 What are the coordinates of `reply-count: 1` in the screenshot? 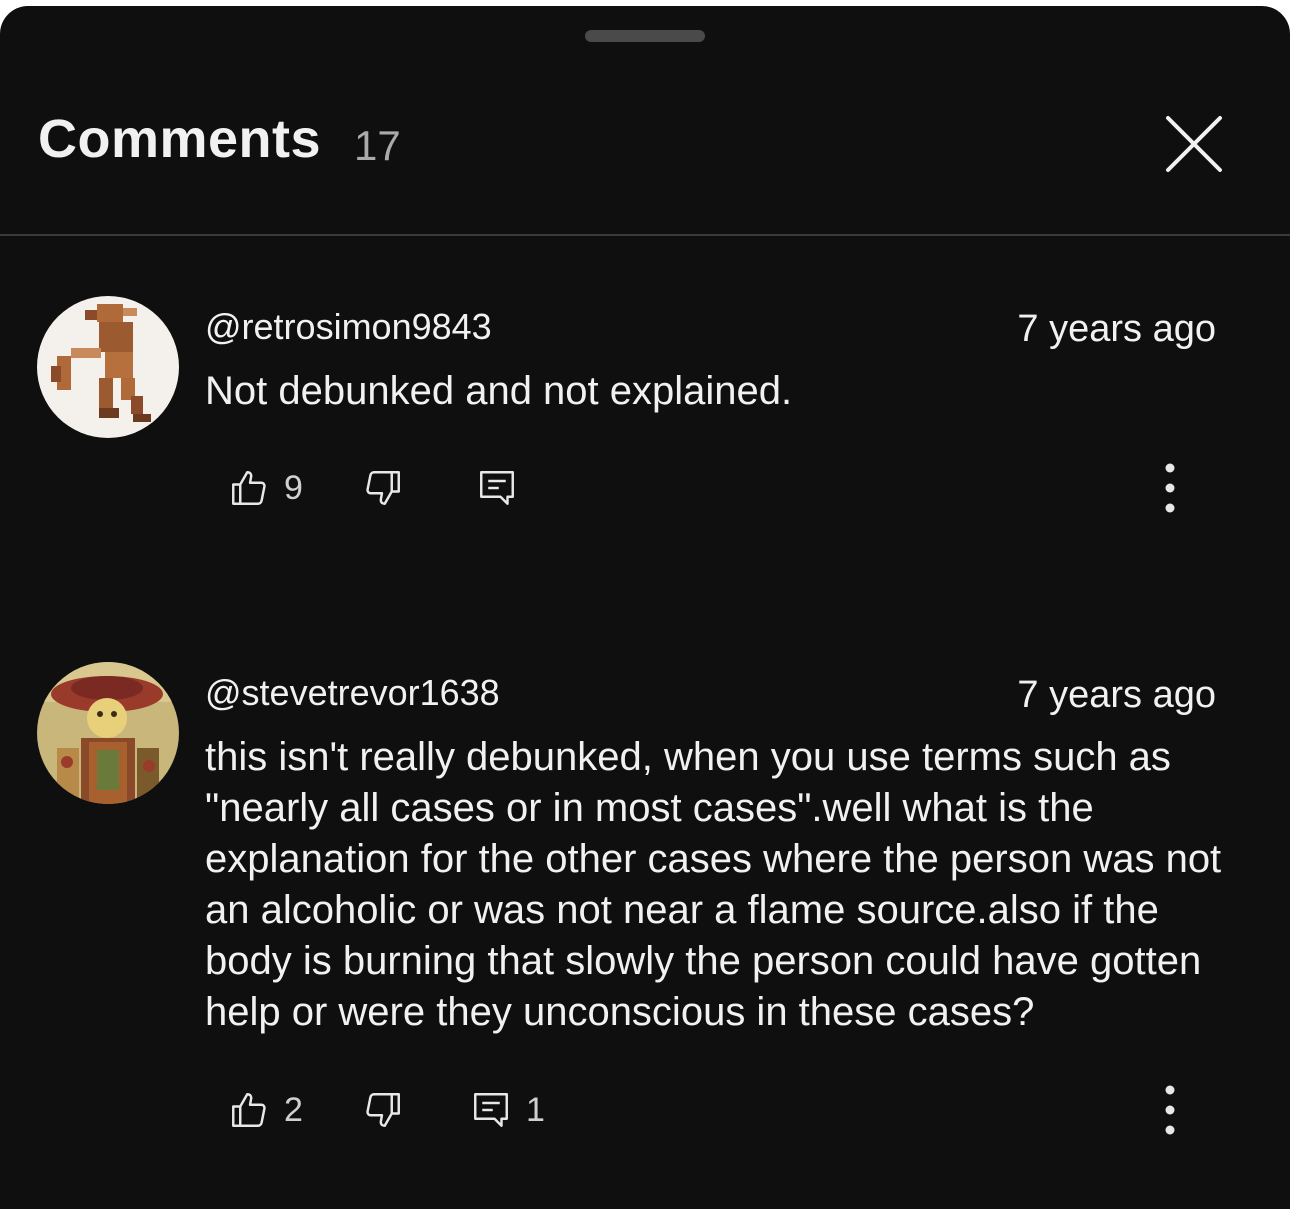 It's located at (535, 1109).